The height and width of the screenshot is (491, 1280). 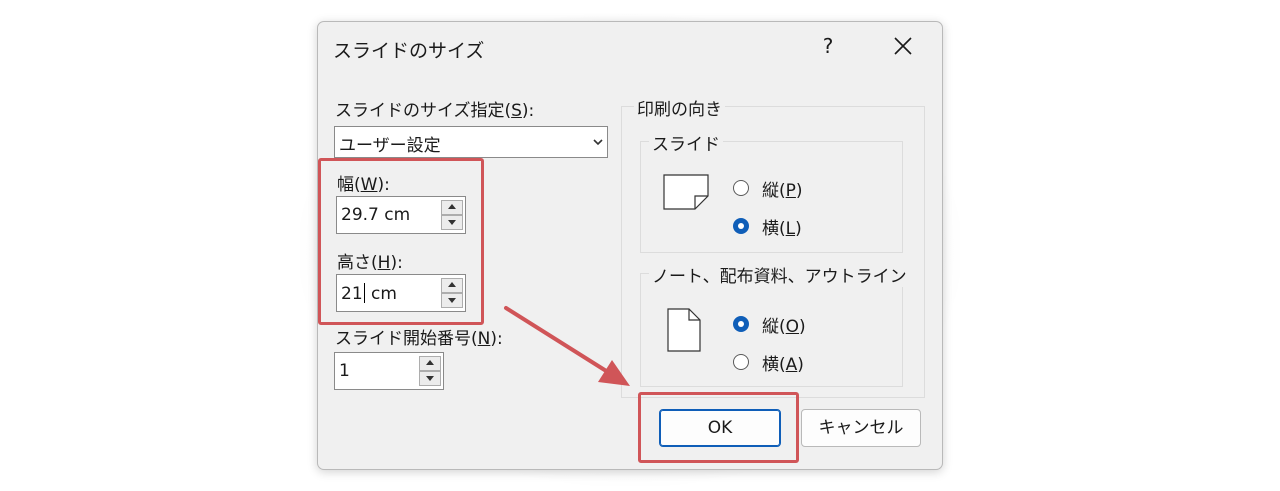 What do you see at coordinates (567, 346) in the screenshot?
I see `annotation-arrow` at bounding box center [567, 346].